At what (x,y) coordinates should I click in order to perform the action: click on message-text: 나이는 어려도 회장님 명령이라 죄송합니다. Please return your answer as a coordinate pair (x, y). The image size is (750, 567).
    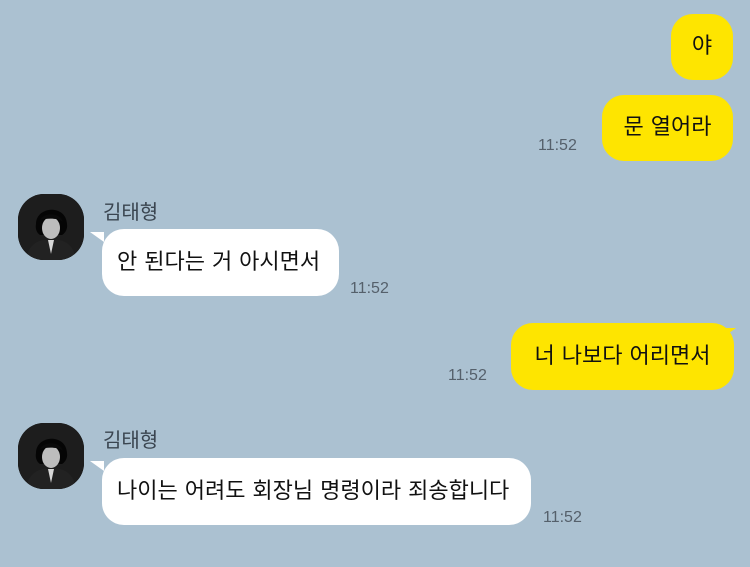
    Looking at the image, I should click on (313, 491).